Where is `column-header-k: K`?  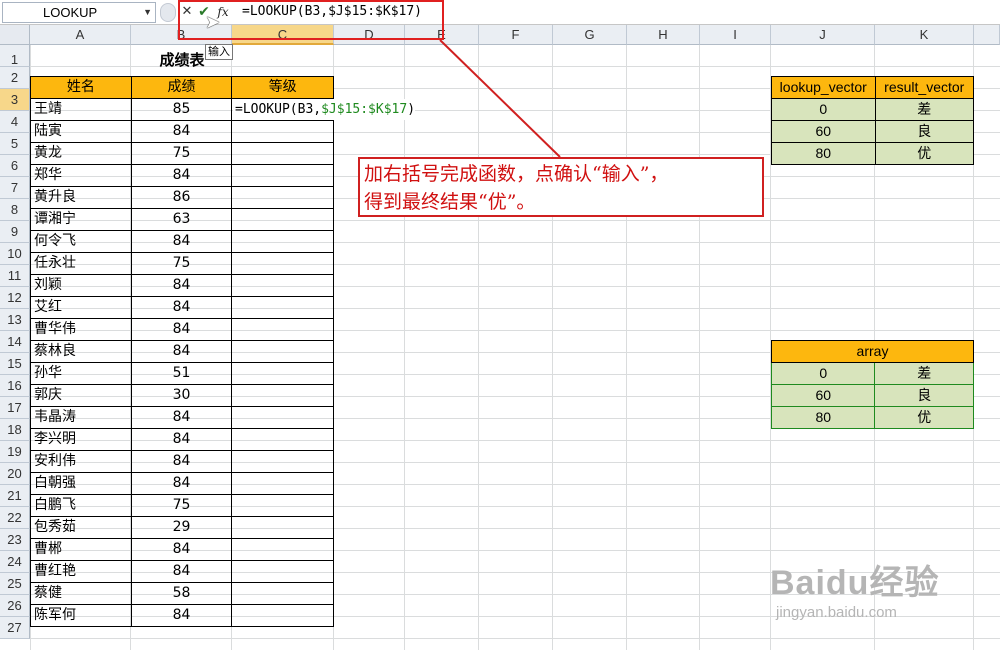
column-header-k: K is located at coordinates (924, 35).